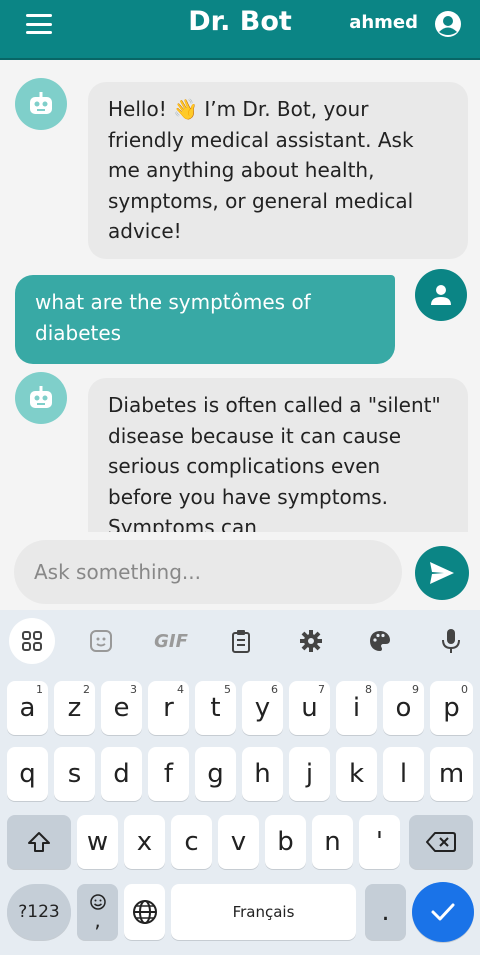 This screenshot has width=480, height=955. Describe the element at coordinates (97, 920) in the screenshot. I see `comma-label: ,` at that location.